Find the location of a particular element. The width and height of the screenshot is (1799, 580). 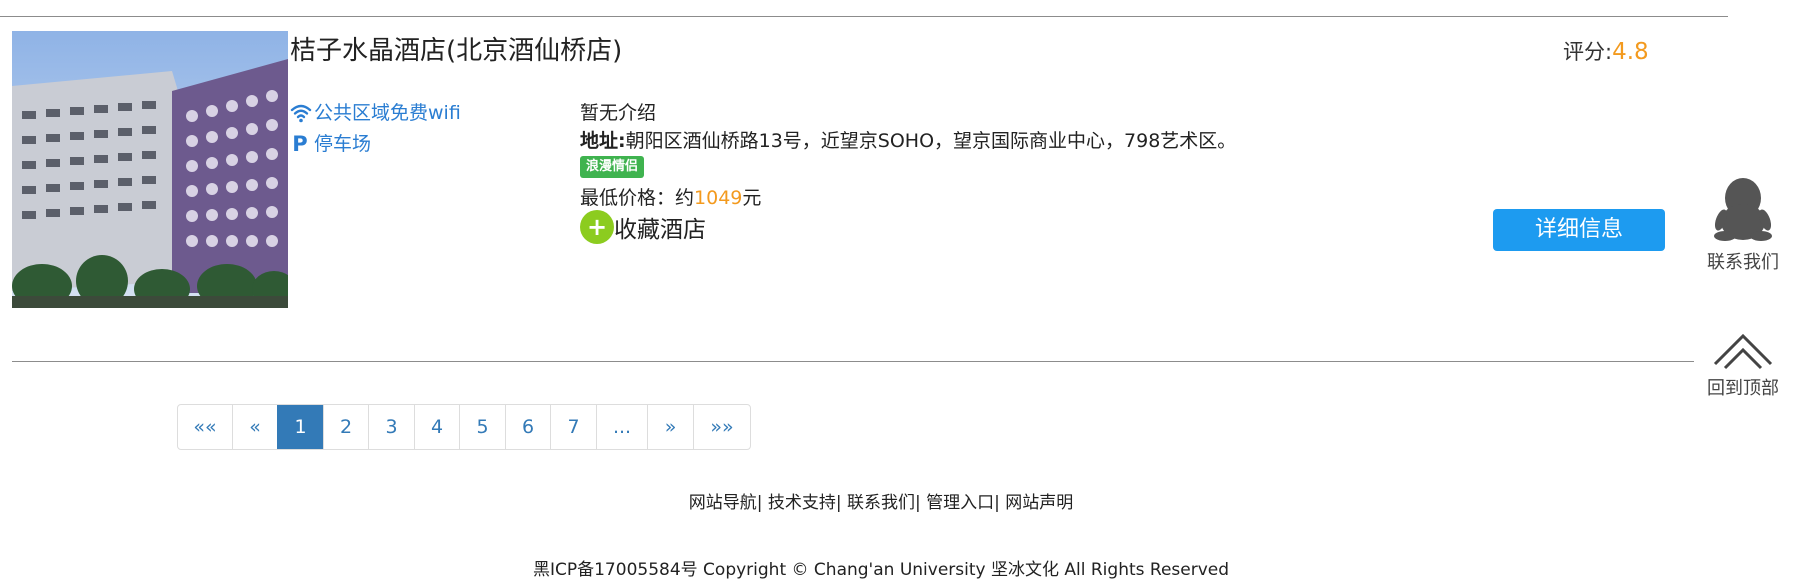

rating-label: 评分: is located at coordinates (1588, 52).